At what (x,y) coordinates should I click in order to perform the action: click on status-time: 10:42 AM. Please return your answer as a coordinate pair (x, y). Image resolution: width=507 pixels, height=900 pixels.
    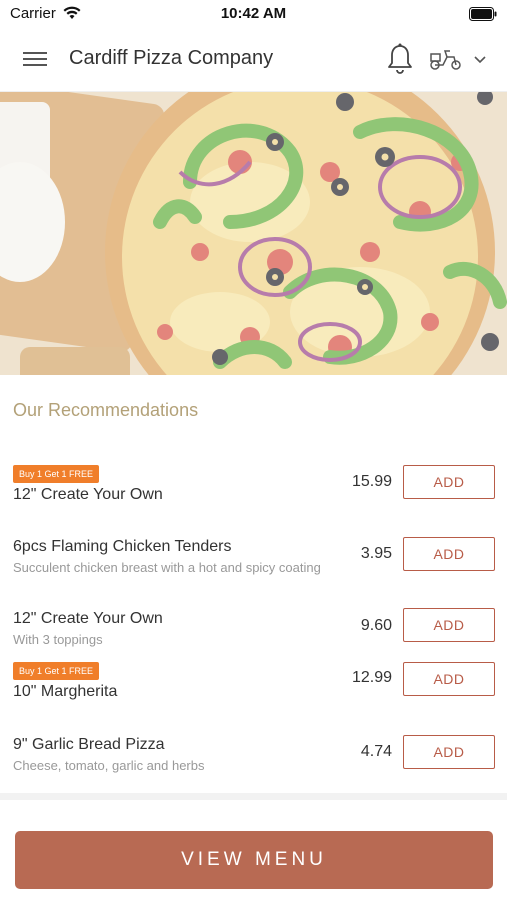
    Looking at the image, I should click on (253, 13).